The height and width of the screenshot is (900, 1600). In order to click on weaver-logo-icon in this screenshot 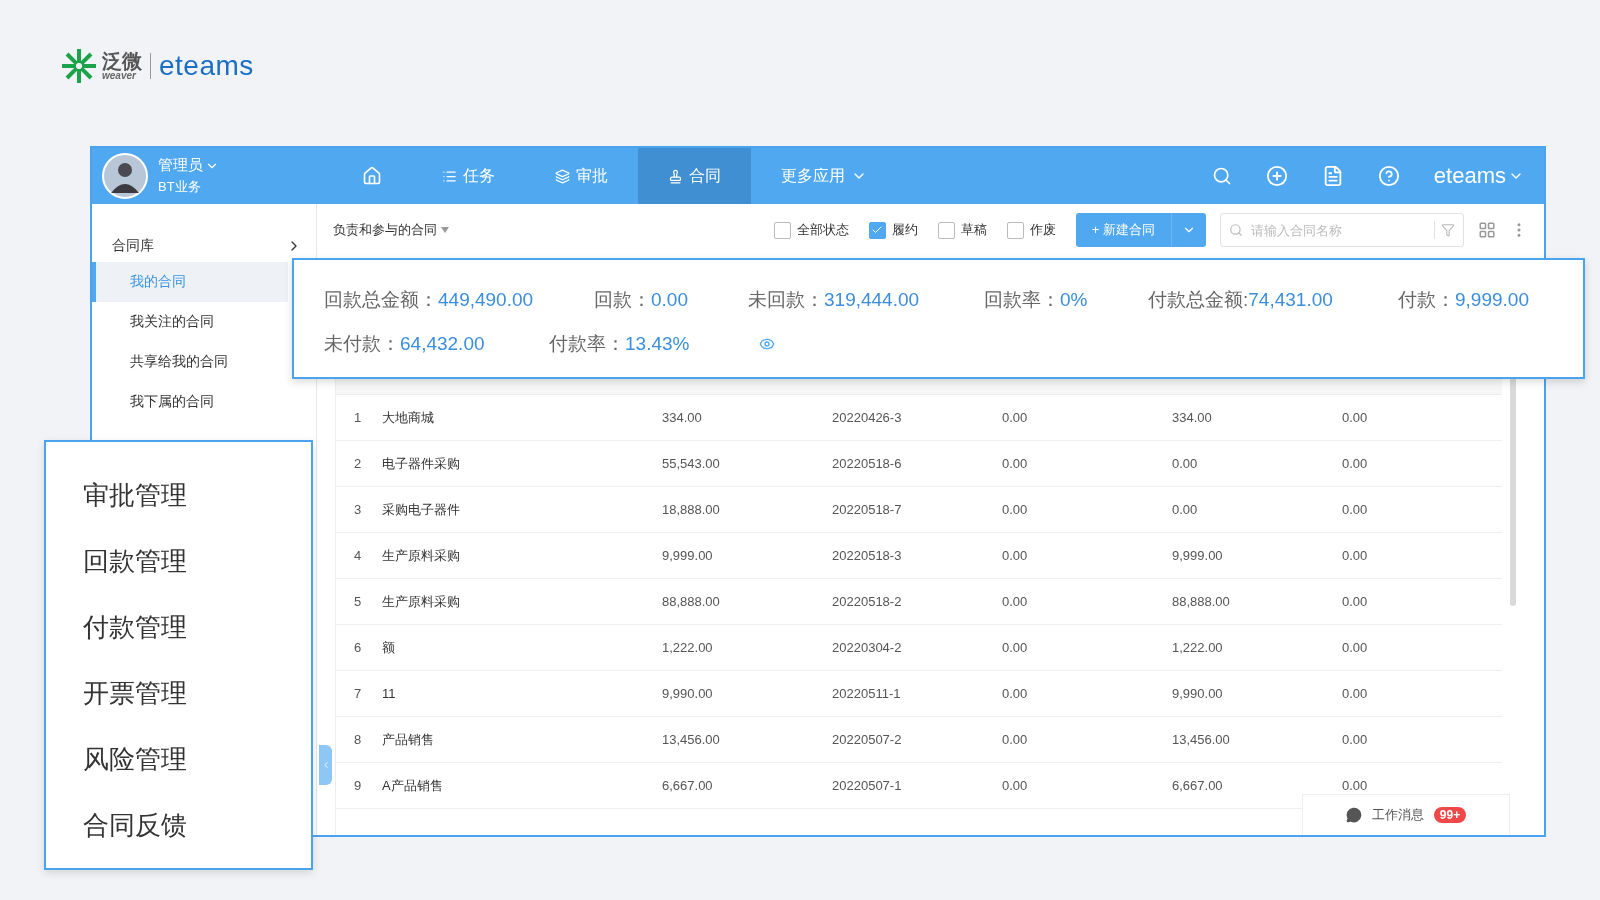, I will do `click(79, 66)`.